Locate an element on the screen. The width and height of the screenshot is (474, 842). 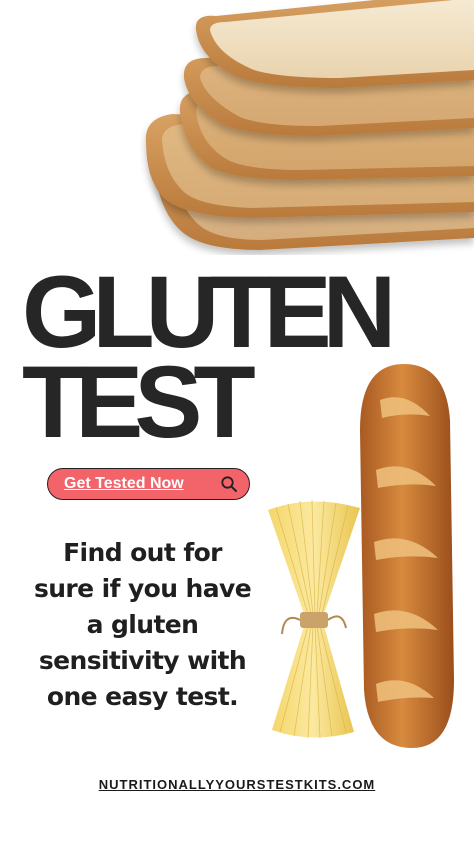
spaghetti-bundle-image is located at coordinates (313, 619).